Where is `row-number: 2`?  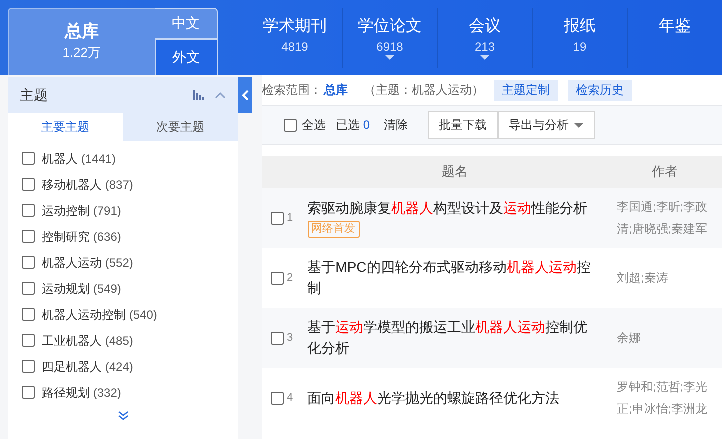
row-number: 2 is located at coordinates (290, 278).